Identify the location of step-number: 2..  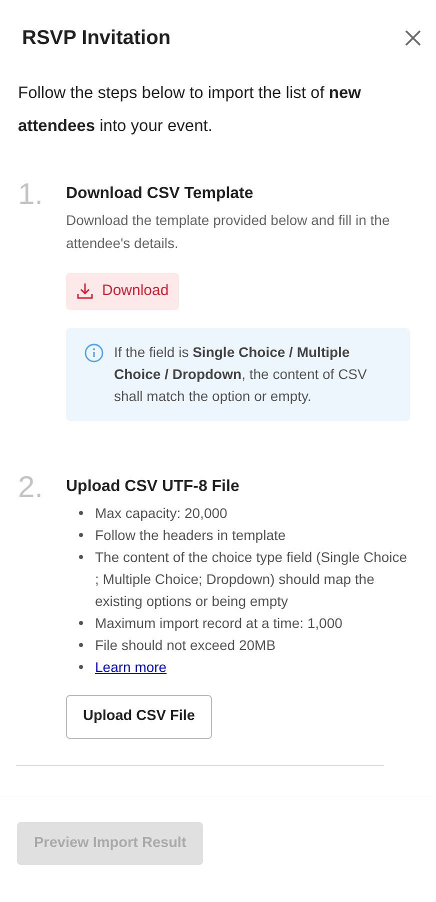
(31, 489).